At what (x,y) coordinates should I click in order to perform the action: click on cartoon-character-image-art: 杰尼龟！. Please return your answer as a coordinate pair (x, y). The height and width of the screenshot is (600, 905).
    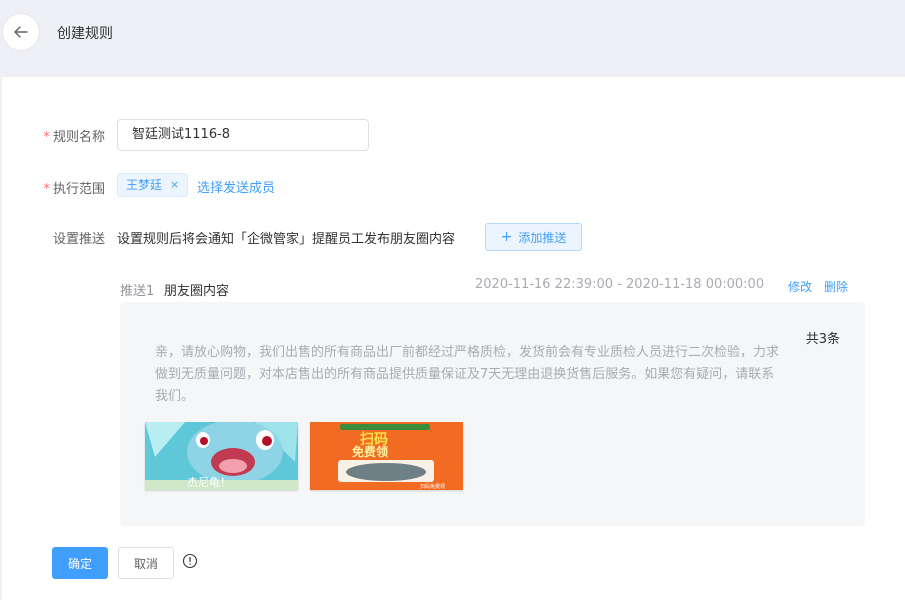
    Looking at the image, I should click on (221, 456).